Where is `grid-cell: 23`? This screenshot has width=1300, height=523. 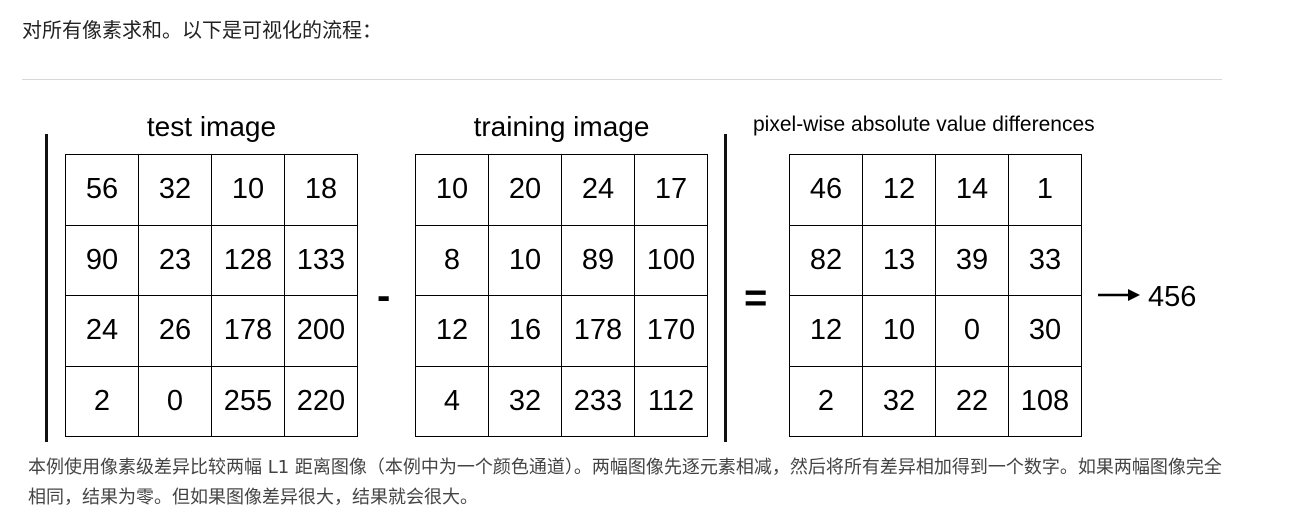 grid-cell: 23 is located at coordinates (175, 260).